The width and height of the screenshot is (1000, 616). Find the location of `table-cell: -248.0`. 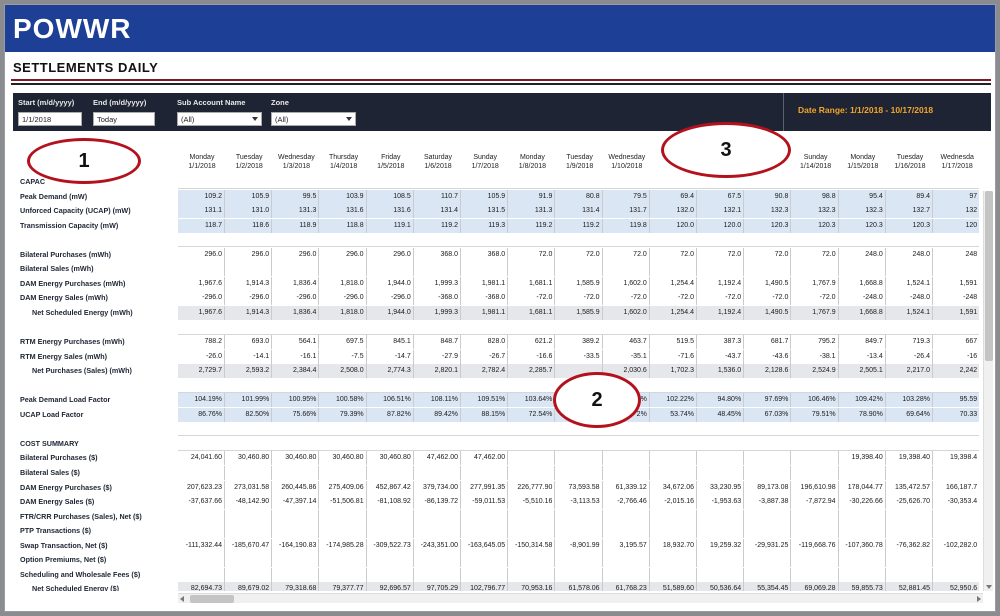

table-cell: -248.0 is located at coordinates (862, 298).